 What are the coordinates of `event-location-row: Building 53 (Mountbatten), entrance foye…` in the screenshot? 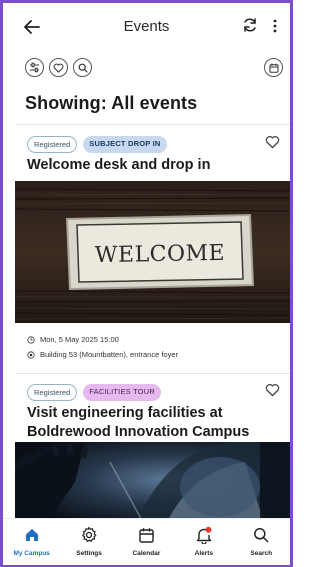 It's located at (102, 354).